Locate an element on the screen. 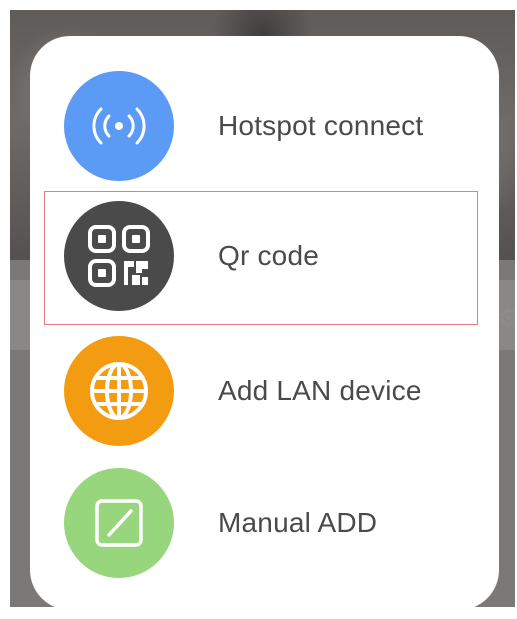  qr-code-icon-circle is located at coordinates (119, 256).